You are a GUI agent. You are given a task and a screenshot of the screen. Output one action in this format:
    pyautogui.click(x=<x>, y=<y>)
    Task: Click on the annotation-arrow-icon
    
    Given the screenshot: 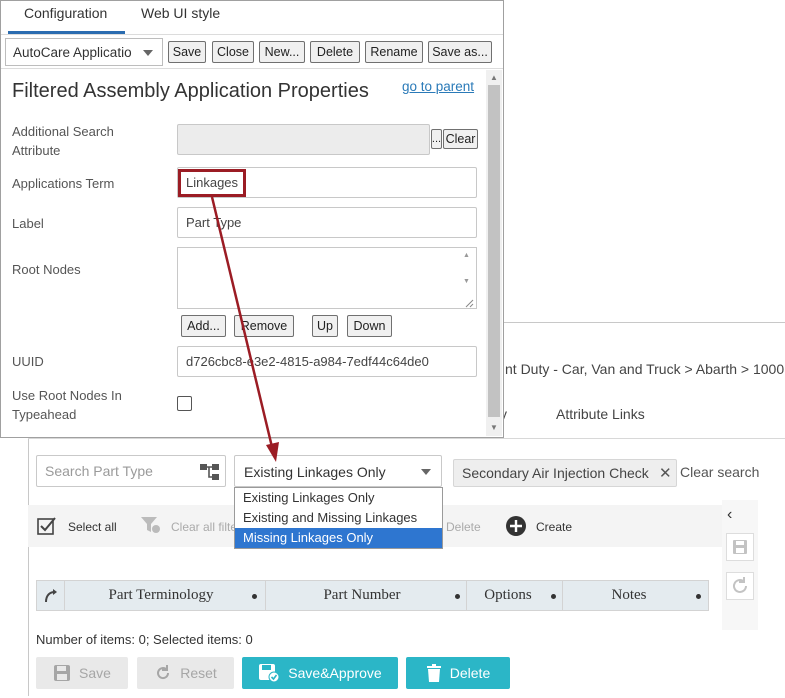 What is the action you would take?
    pyautogui.click(x=244, y=329)
    